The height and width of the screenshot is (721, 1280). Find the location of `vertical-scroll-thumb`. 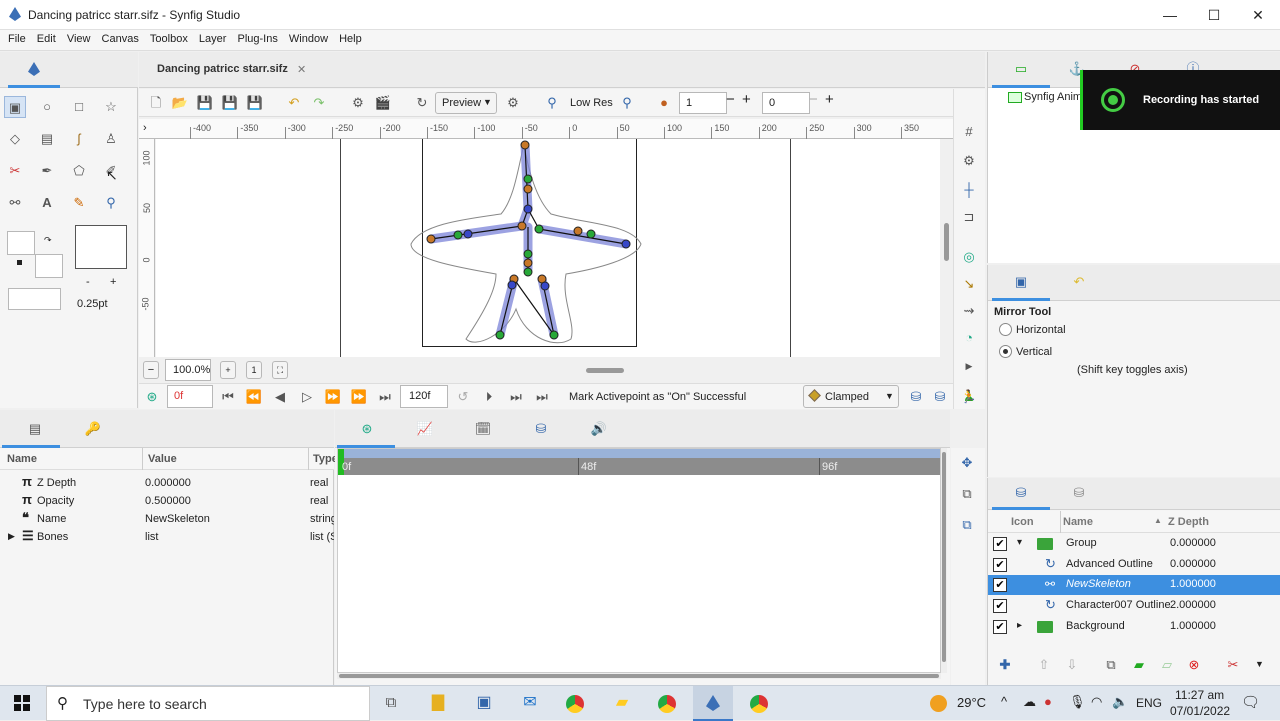

vertical-scroll-thumb is located at coordinates (946, 242).